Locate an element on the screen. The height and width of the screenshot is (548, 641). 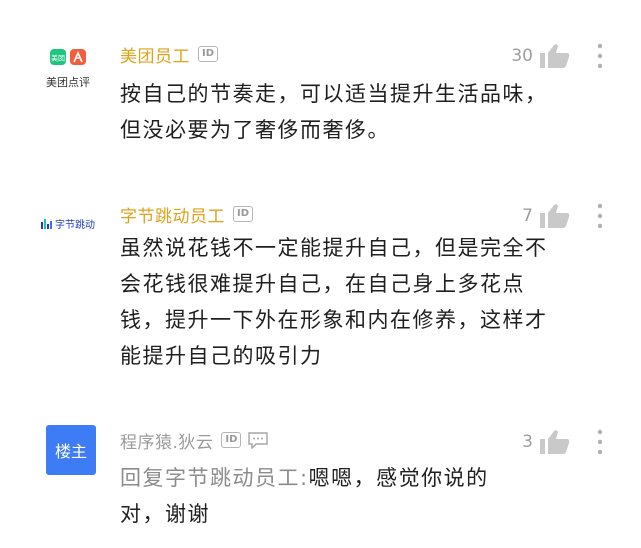
like-count: 3 is located at coordinates (527, 442).